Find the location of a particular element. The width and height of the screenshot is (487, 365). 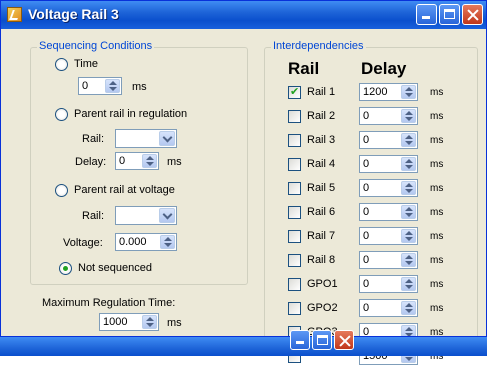

title-bar: Voltage Rail 3 is located at coordinates (243, 15).